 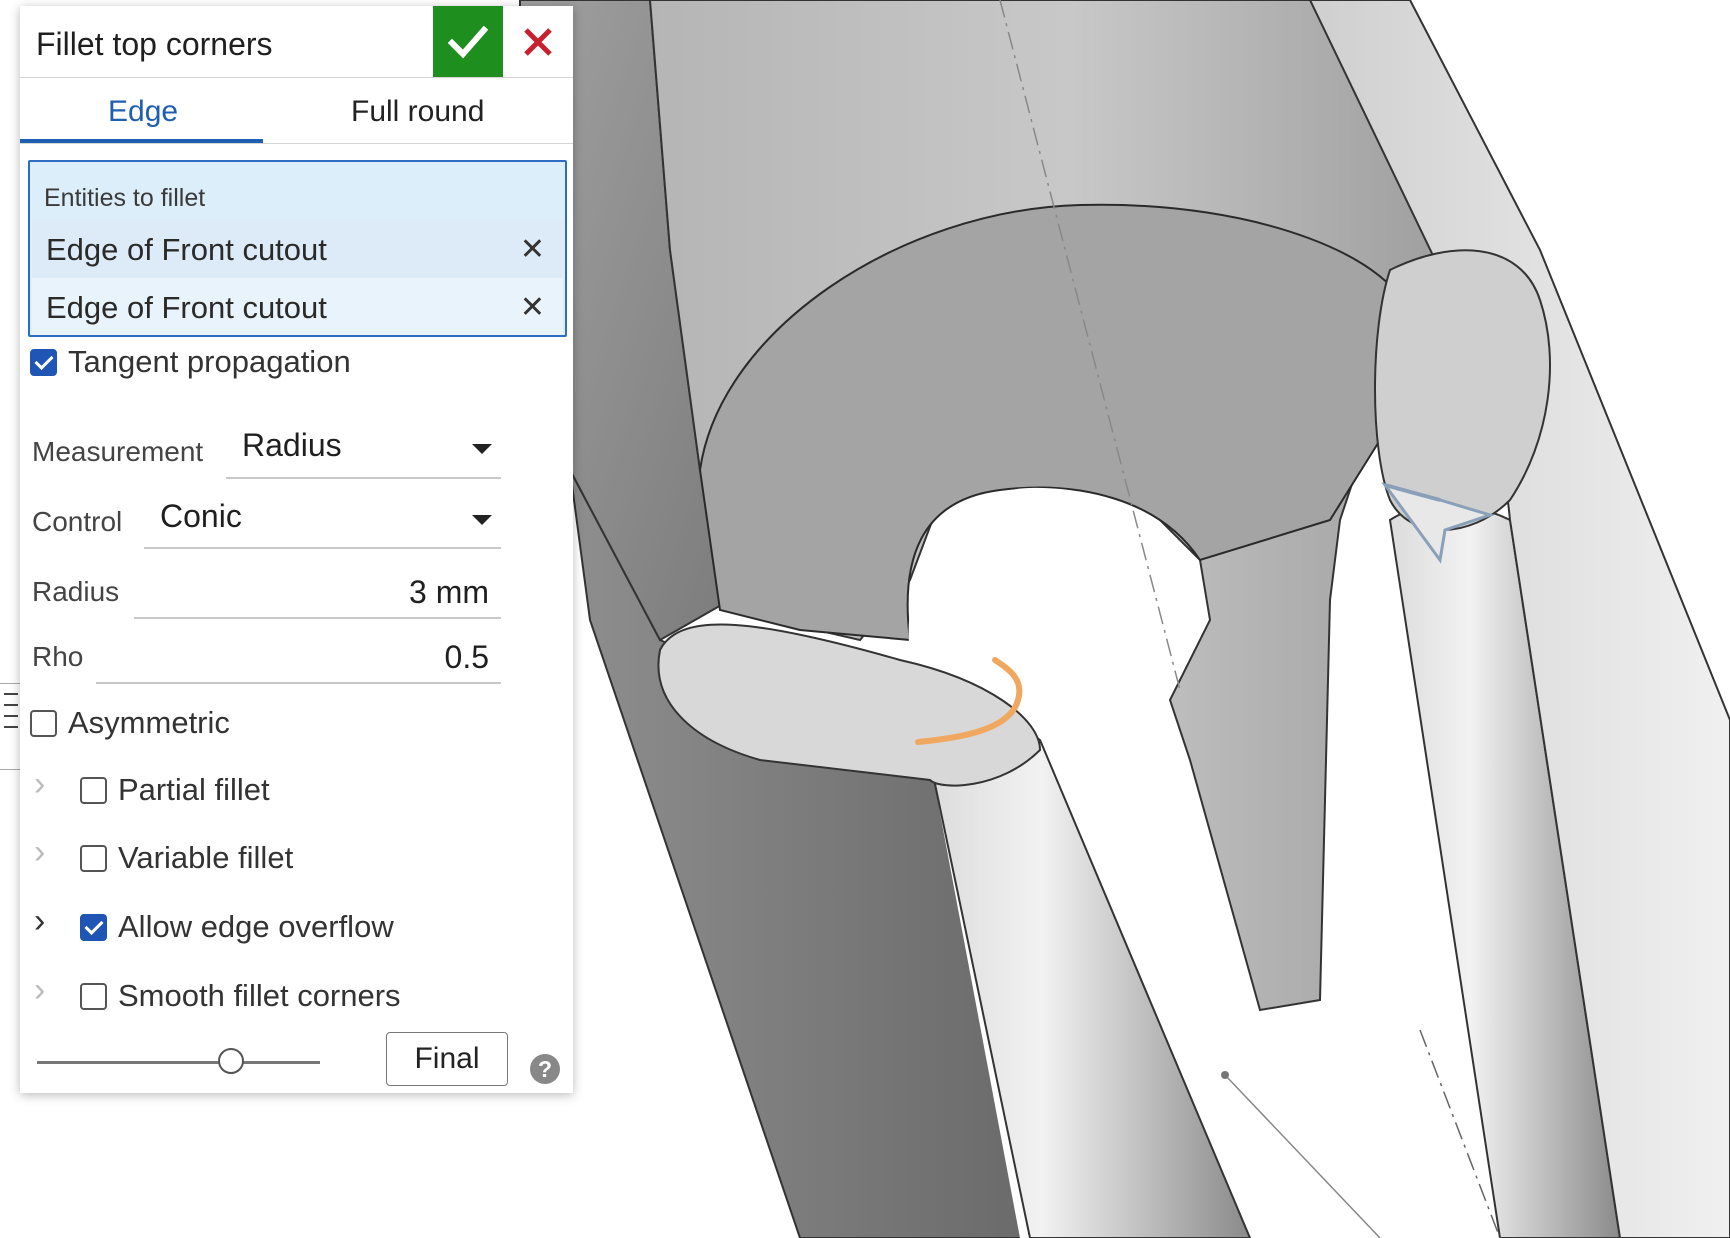 What do you see at coordinates (363, 443) in the screenshot?
I see `measurement-select: Radius` at bounding box center [363, 443].